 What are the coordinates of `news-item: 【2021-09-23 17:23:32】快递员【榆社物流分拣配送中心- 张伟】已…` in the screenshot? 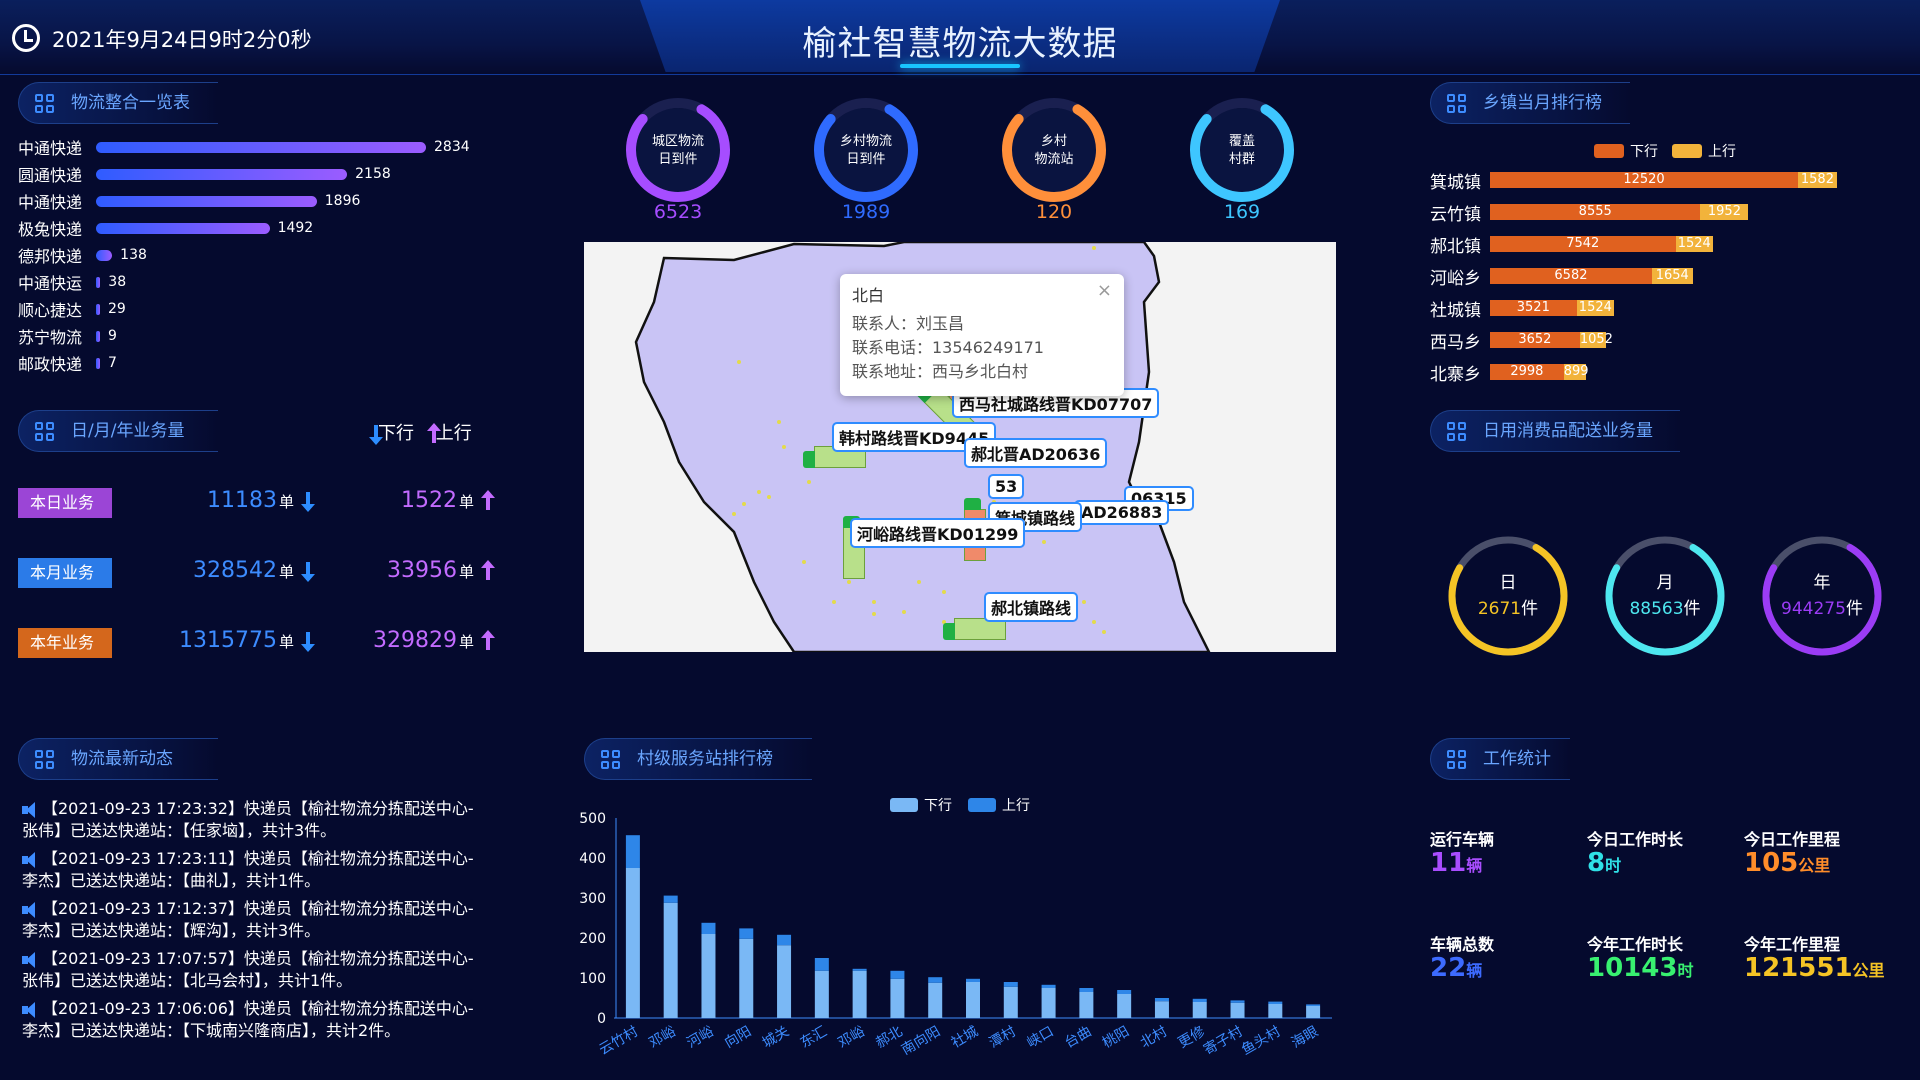 It's located at (257, 820).